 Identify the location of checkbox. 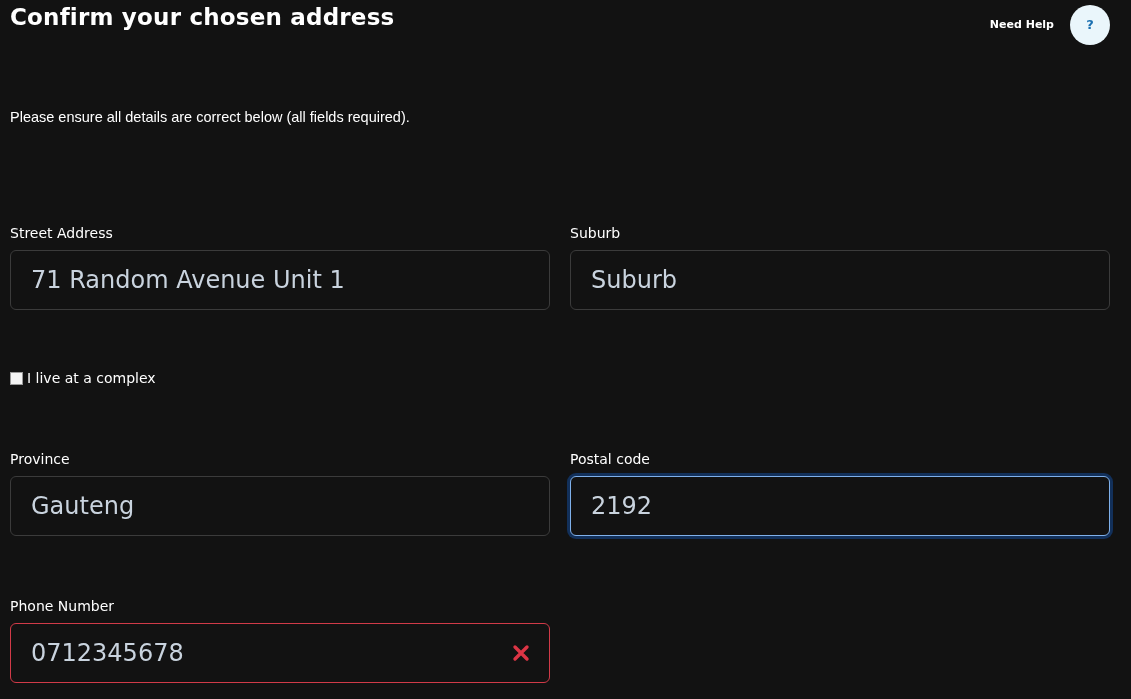
(16, 378).